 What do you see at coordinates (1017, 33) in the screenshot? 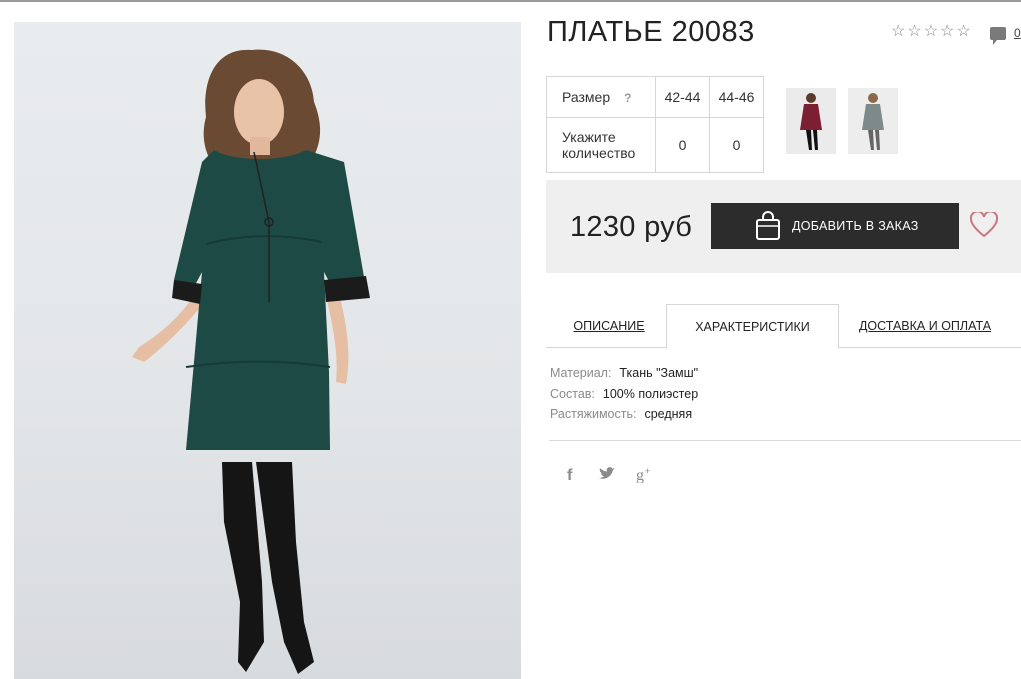
I see `comment-count-link: 0` at bounding box center [1017, 33].